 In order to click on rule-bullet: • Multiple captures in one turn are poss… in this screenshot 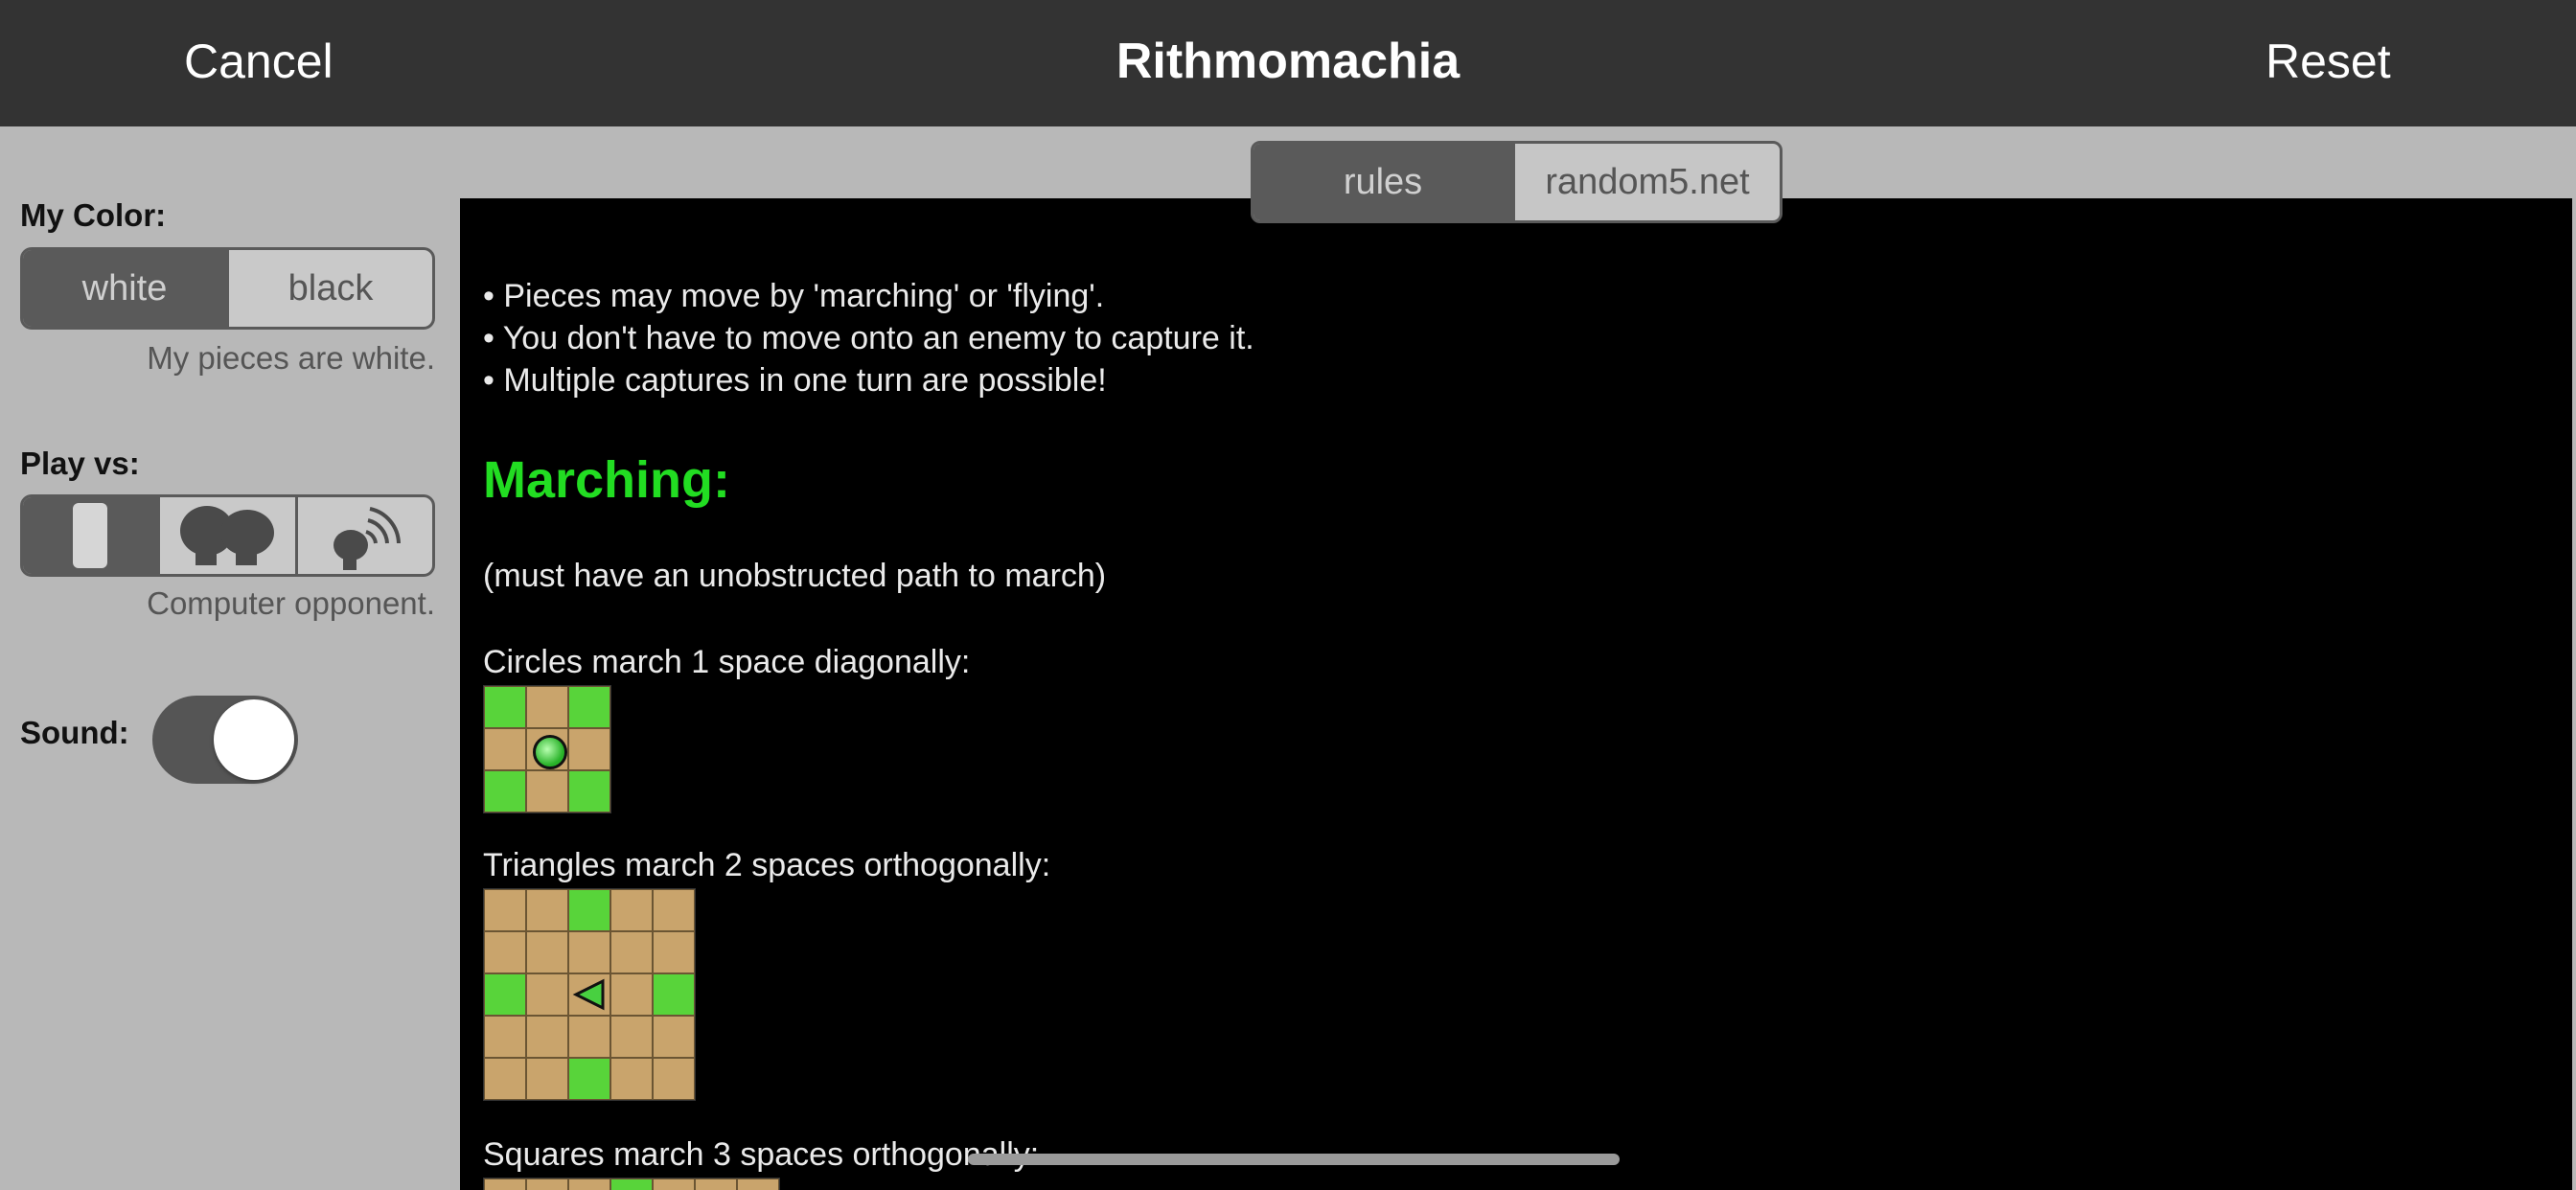, I will do `click(795, 381)`.